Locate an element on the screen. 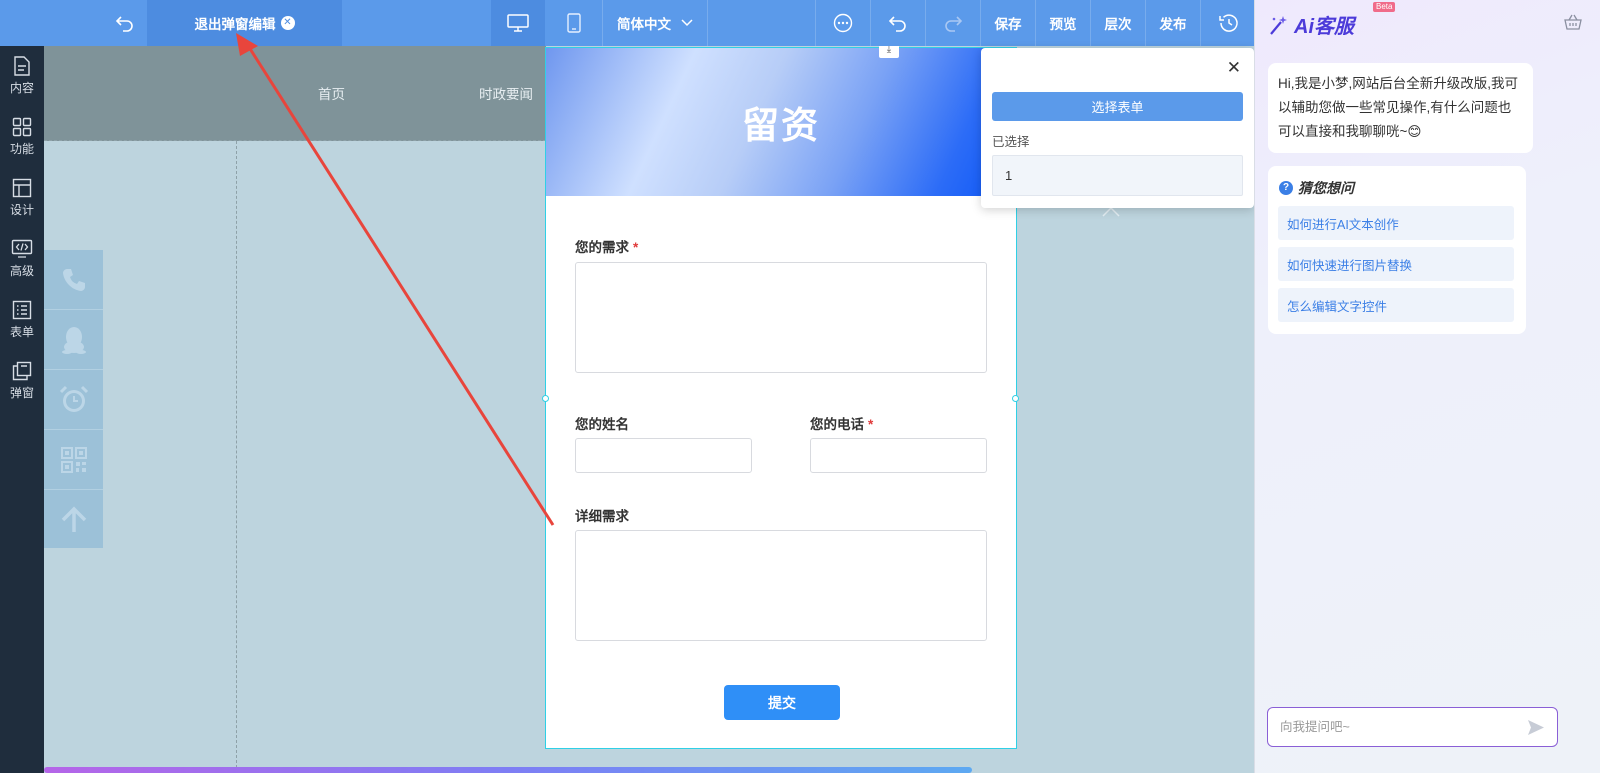 Image resolution: width=1600 pixels, height=773 pixels. preview-button: 预览 is located at coordinates (1063, 23).